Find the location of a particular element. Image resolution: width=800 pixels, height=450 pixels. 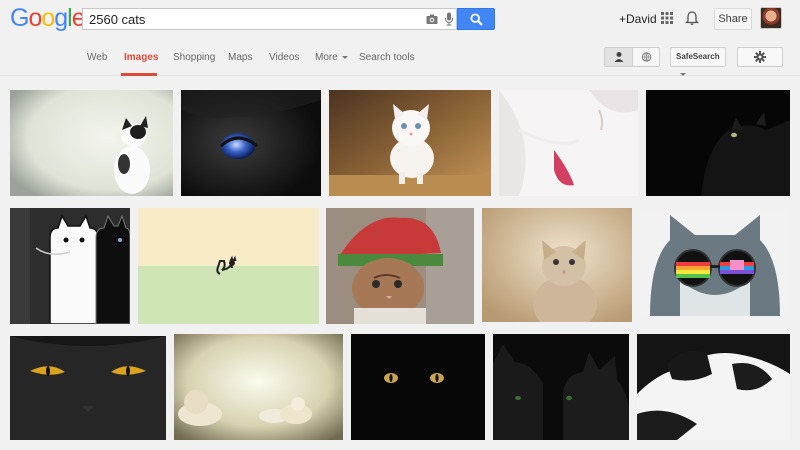

search-icon is located at coordinates (476, 19).